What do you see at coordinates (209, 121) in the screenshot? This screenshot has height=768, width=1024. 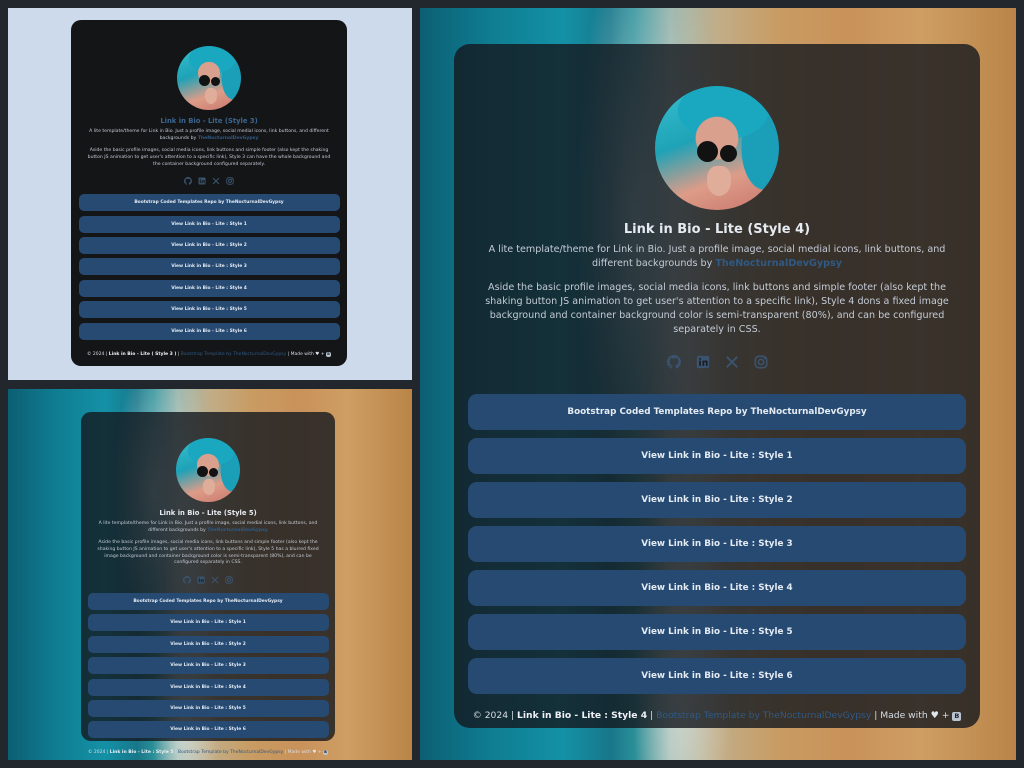 I see `page-title: Link in Bio - Lite (Style 3)` at bounding box center [209, 121].